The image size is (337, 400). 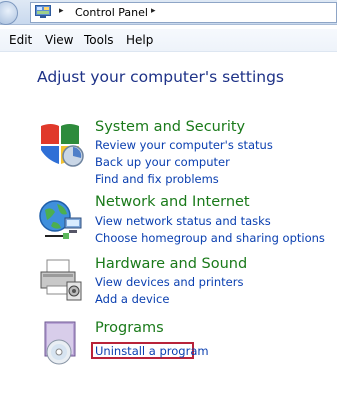 What do you see at coordinates (61, 280) in the screenshot?
I see `printer-icon` at bounding box center [61, 280].